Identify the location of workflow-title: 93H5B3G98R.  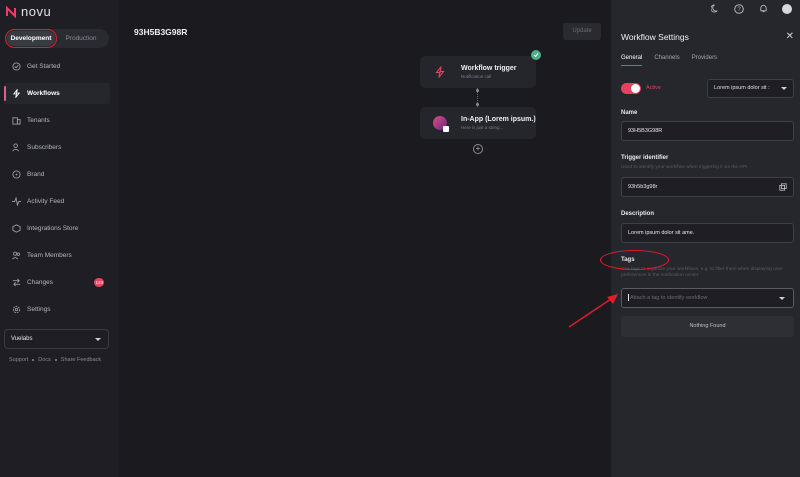
(161, 32).